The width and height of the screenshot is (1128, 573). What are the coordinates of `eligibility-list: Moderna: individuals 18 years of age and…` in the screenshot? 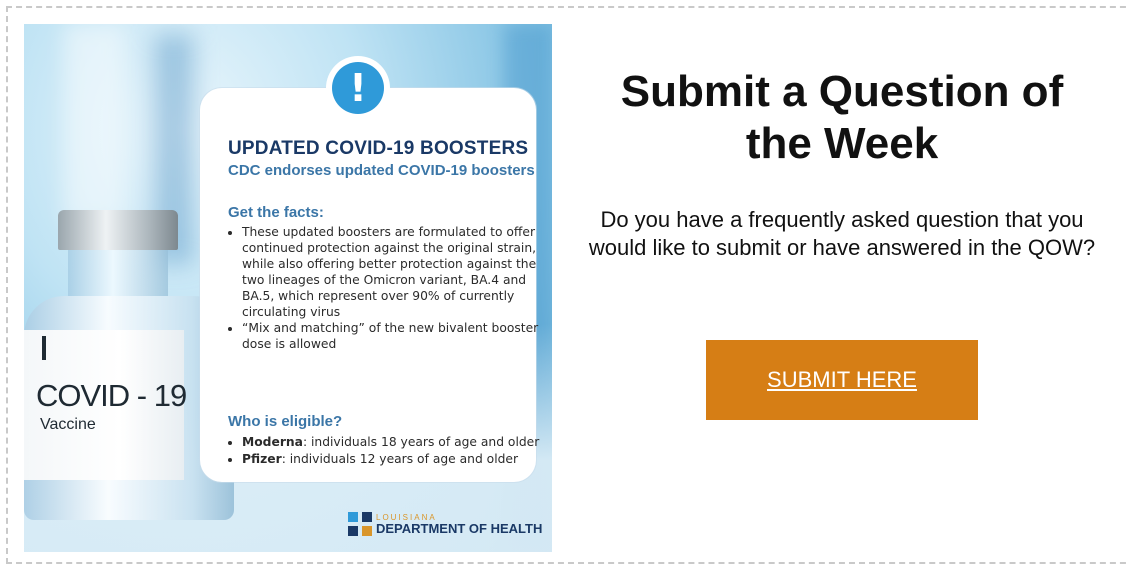 It's located at (388, 451).